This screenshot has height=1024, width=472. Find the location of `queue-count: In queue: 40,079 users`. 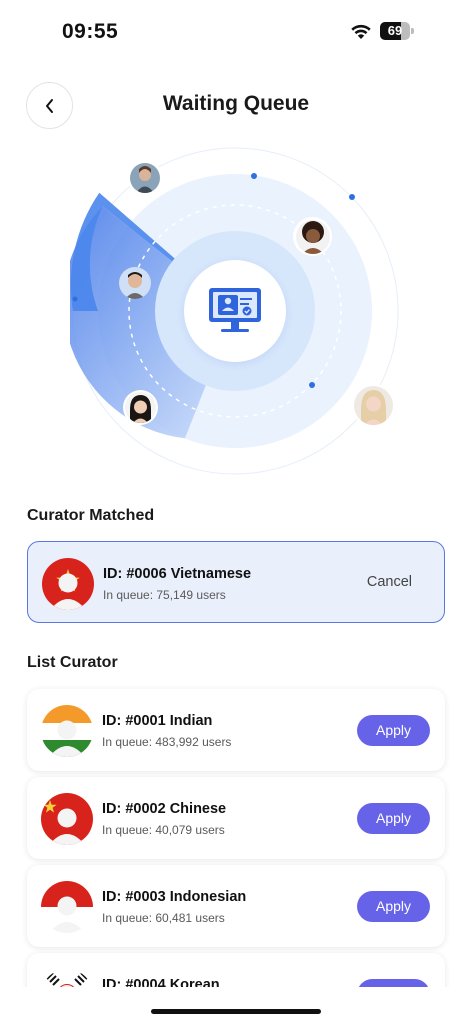

queue-count: In queue: 40,079 users is located at coordinates (163, 830).